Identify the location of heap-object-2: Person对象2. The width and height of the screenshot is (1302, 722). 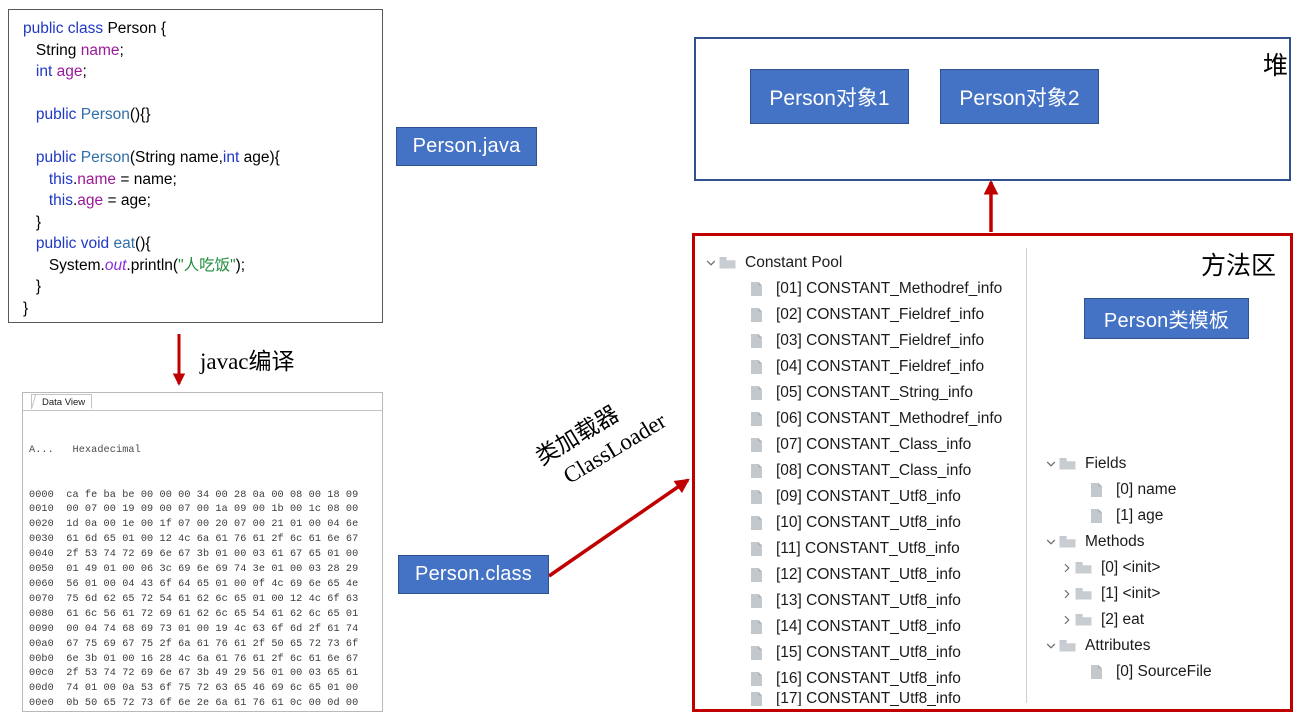
(1019, 96).